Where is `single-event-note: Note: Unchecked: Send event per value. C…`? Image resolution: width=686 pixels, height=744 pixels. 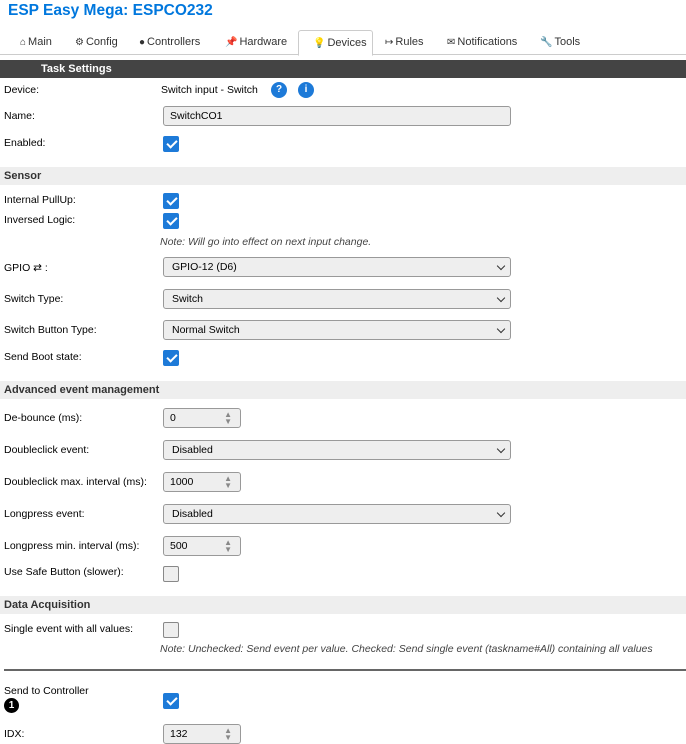
single-event-note: Note: Unchecked: Send event per value. C… is located at coordinates (406, 649).